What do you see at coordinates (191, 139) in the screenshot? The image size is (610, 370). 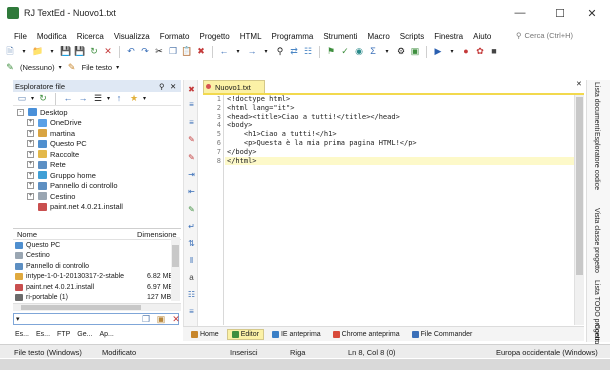 I see `highlight-icon: ✎` at bounding box center [191, 139].